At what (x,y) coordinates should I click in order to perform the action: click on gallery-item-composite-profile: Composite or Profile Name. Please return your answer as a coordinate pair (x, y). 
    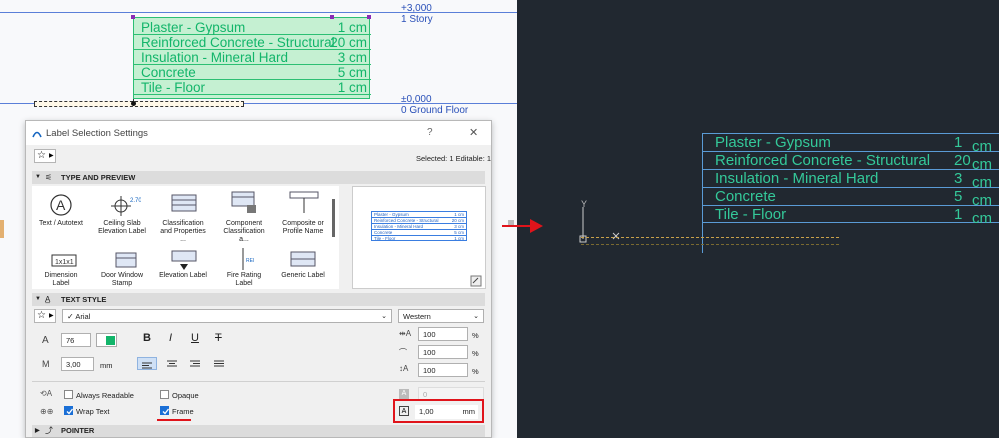
    Looking at the image, I should click on (303, 228).